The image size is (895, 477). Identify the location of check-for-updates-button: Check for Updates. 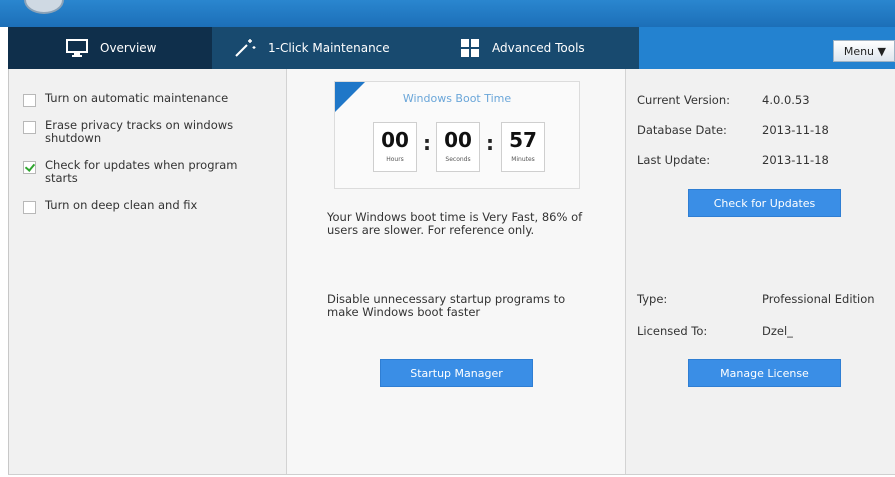
(764, 203).